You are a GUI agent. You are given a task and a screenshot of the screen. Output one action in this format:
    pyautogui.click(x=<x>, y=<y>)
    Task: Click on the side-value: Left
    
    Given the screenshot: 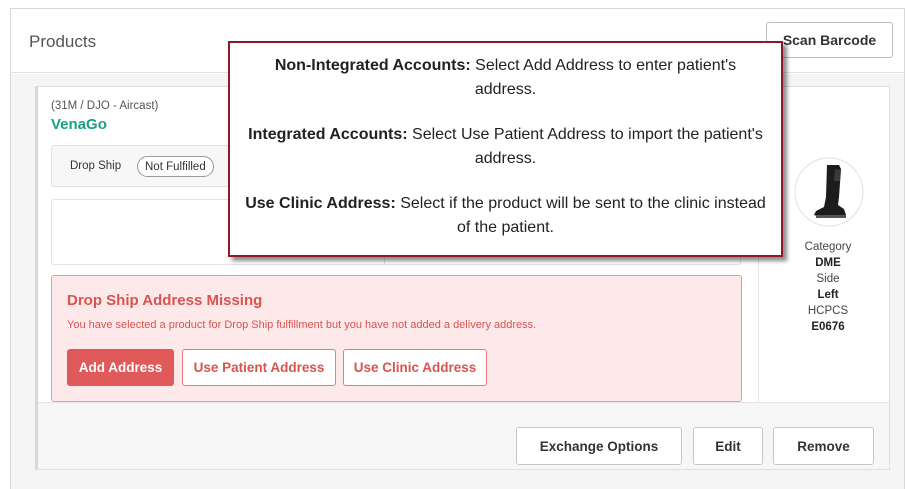 What is the action you would take?
    pyautogui.click(x=828, y=295)
    